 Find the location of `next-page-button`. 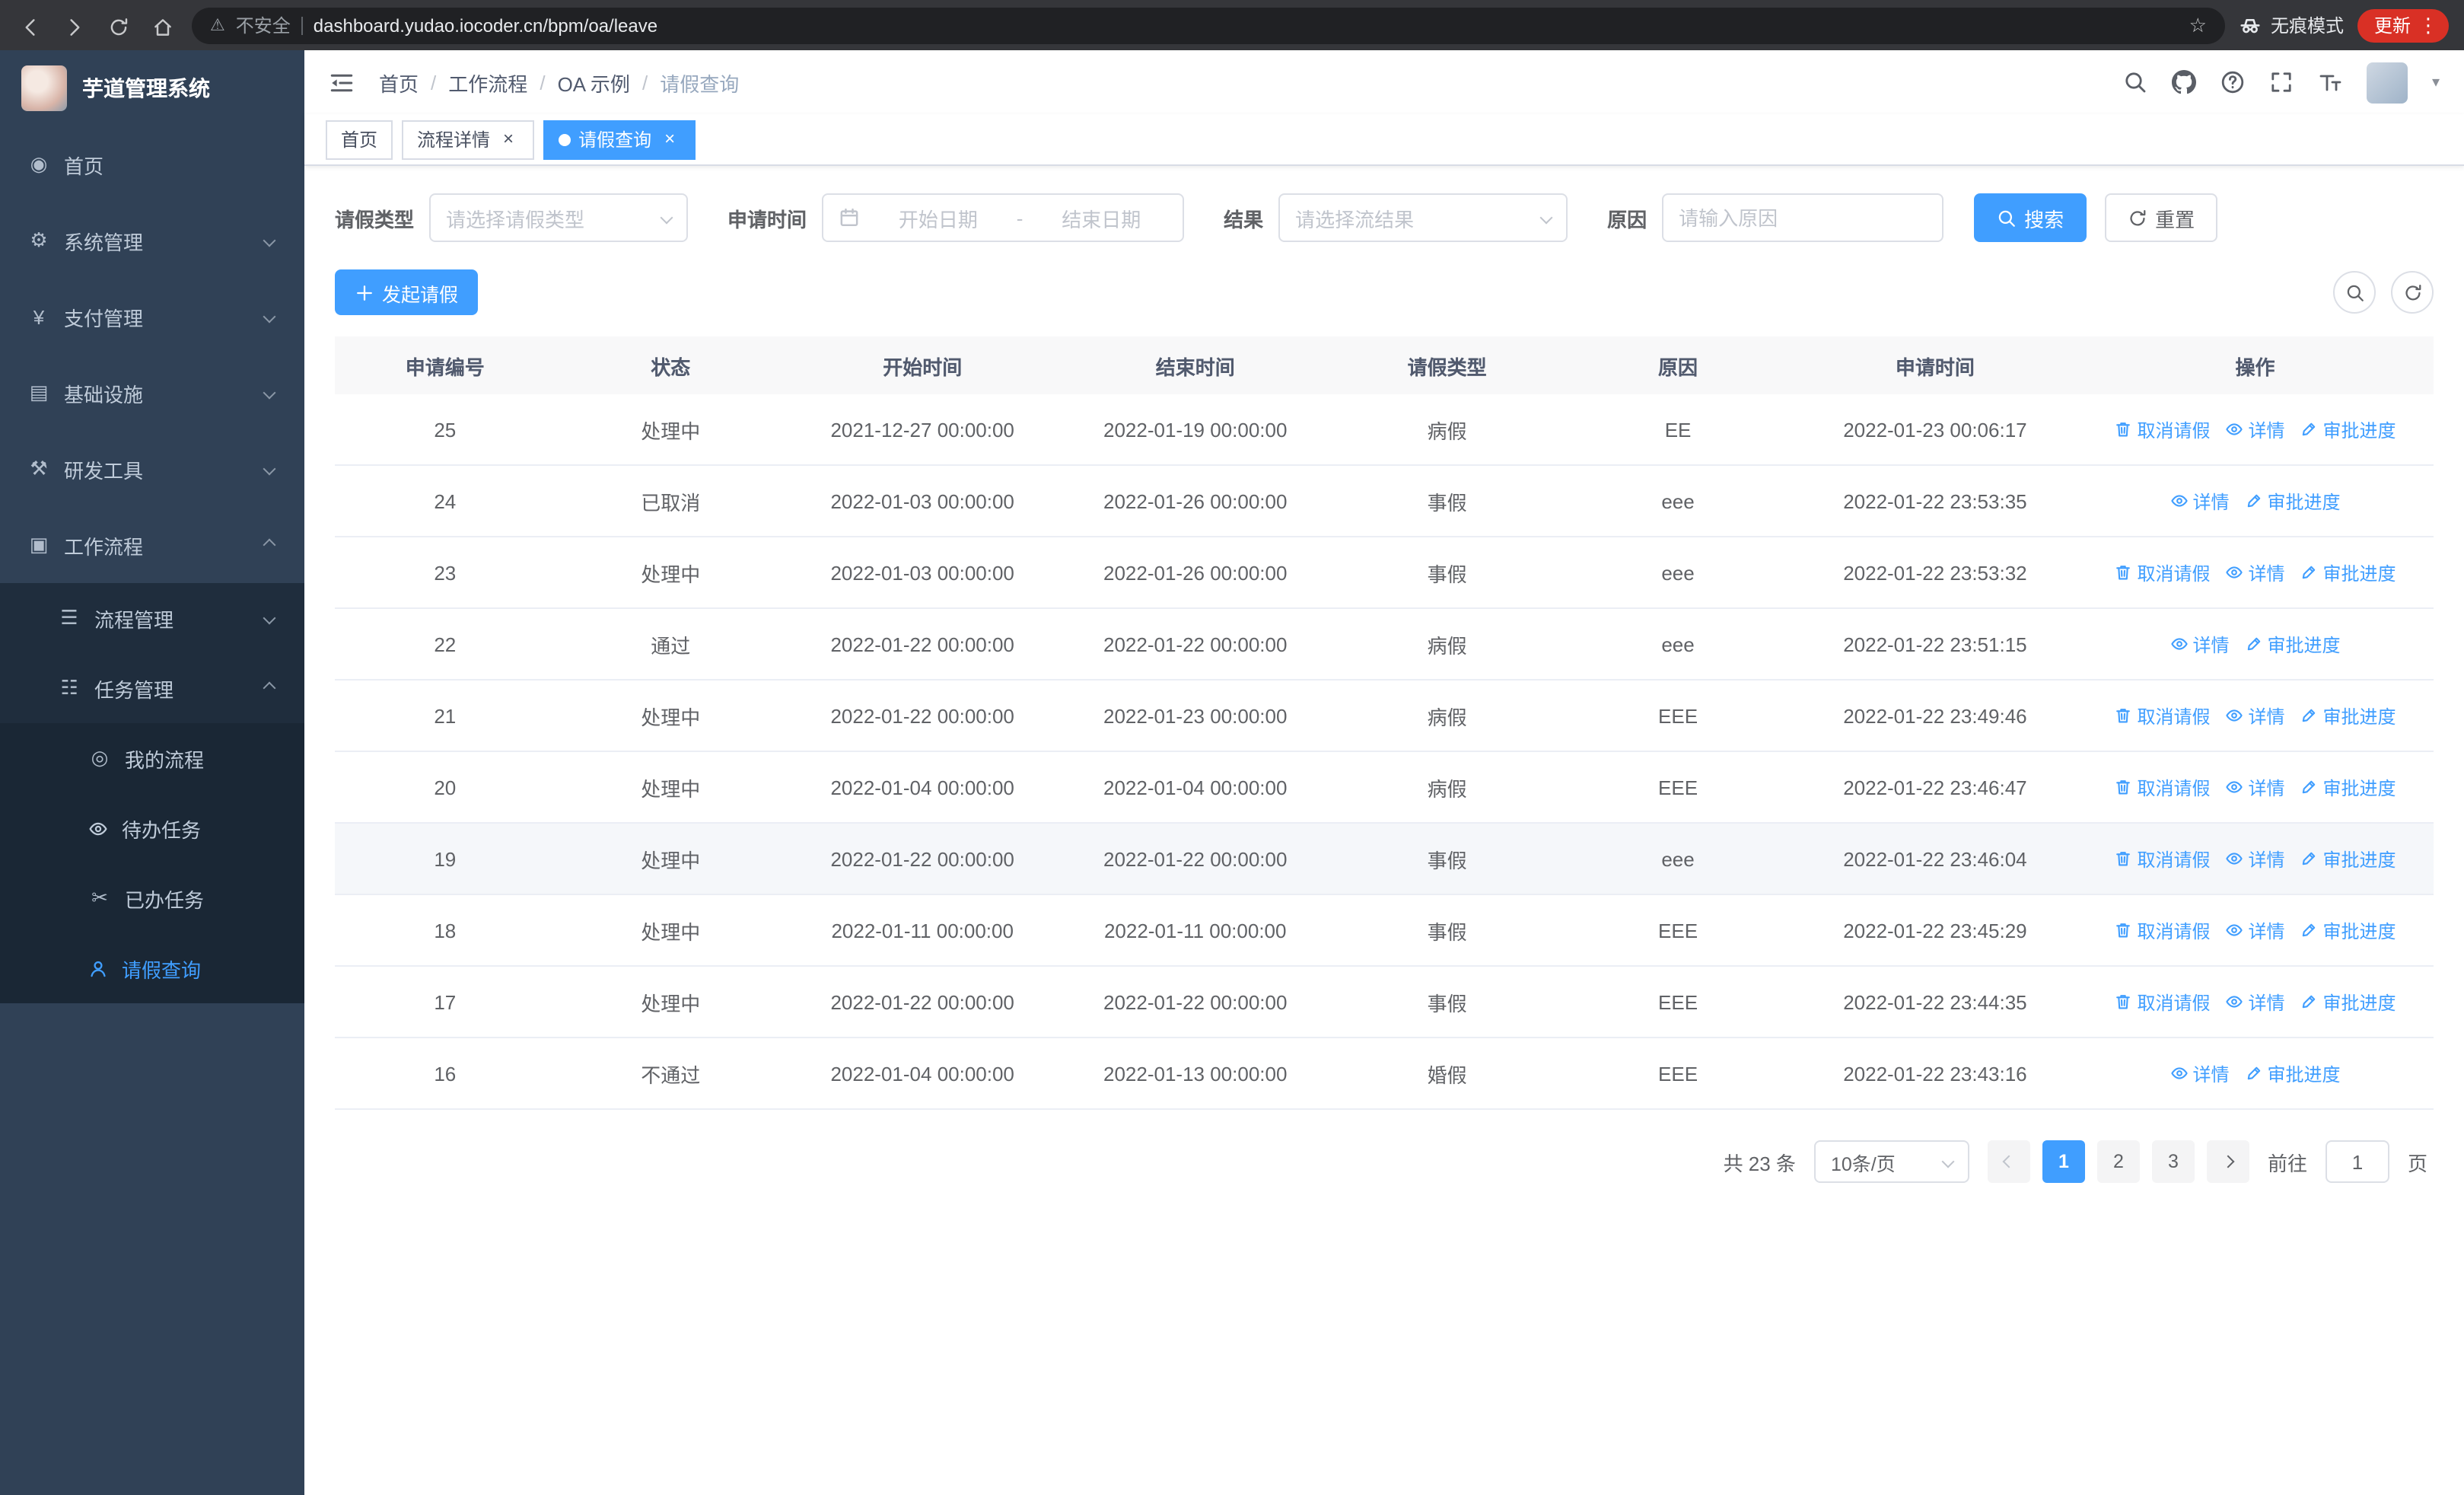

next-page-button is located at coordinates (2227, 1162).